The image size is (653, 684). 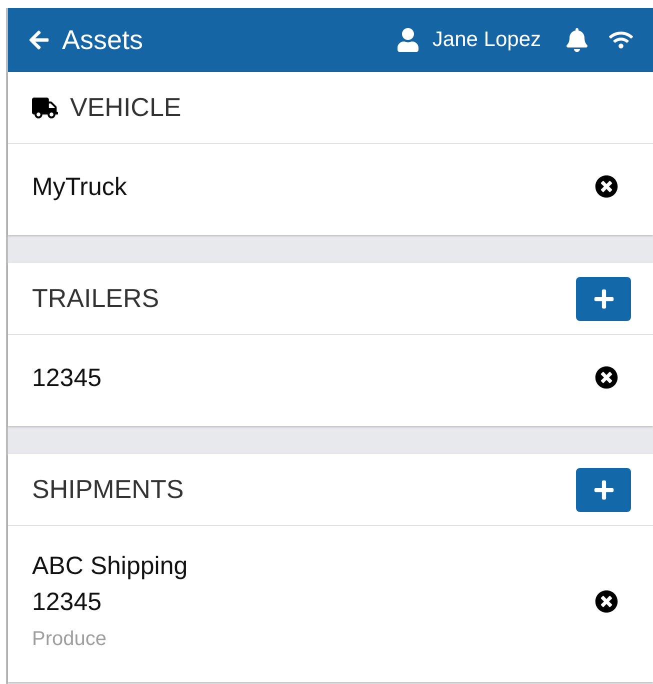 I want to click on section-heading: TRAILERS, so click(x=96, y=298).